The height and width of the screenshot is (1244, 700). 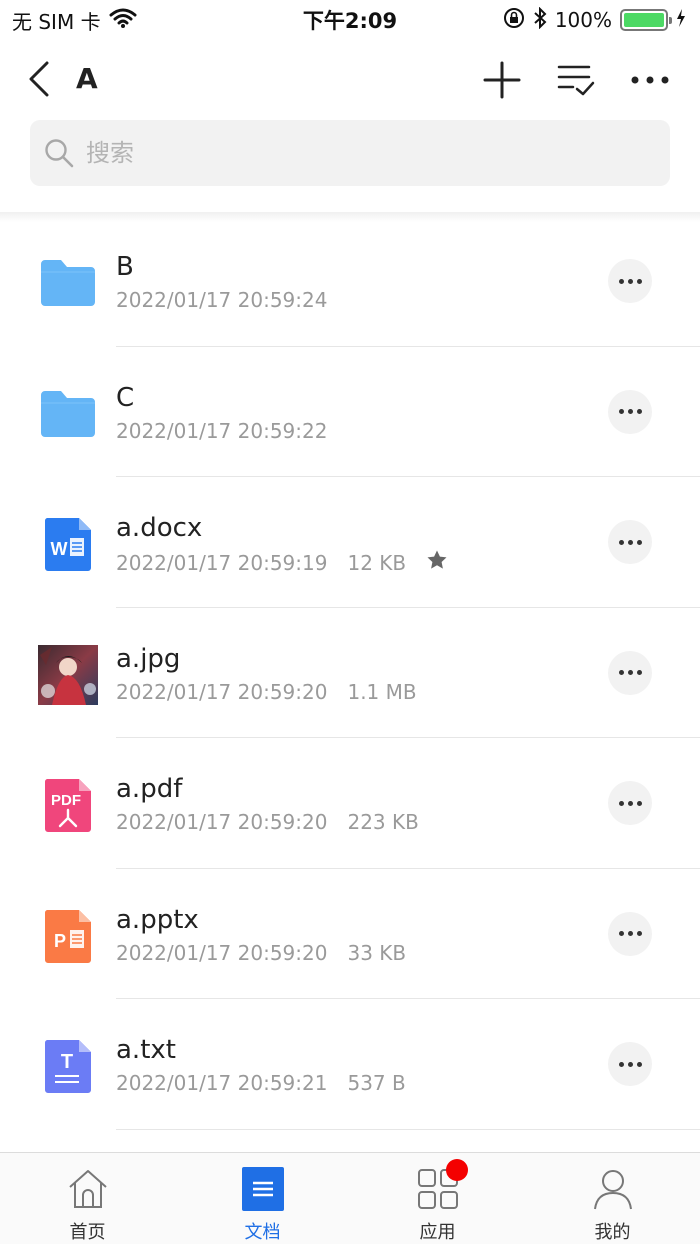 What do you see at coordinates (87, 78) in the screenshot?
I see `page-title: A` at bounding box center [87, 78].